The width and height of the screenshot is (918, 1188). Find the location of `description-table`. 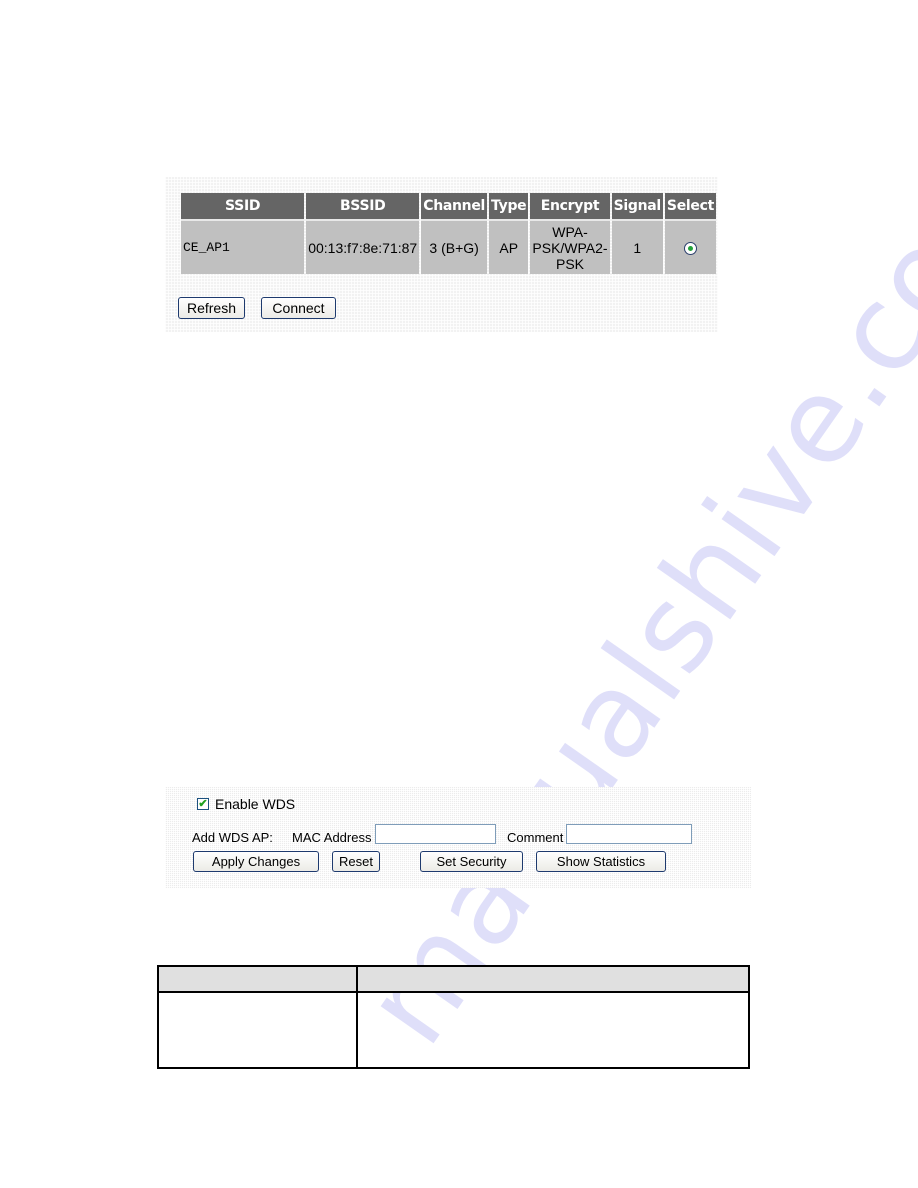

description-table is located at coordinates (453, 1017).